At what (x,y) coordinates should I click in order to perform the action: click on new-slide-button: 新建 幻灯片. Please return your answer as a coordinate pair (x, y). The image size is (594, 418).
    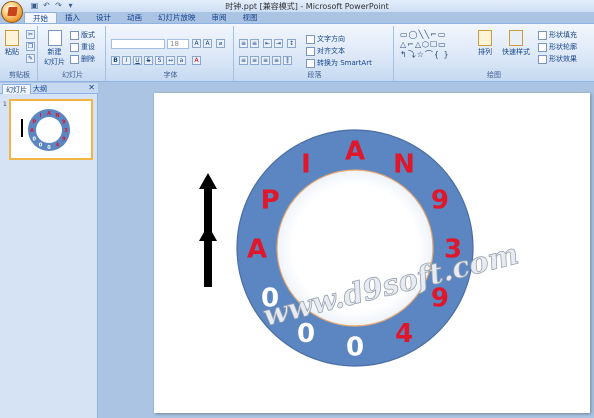
    Looking at the image, I should click on (54, 48).